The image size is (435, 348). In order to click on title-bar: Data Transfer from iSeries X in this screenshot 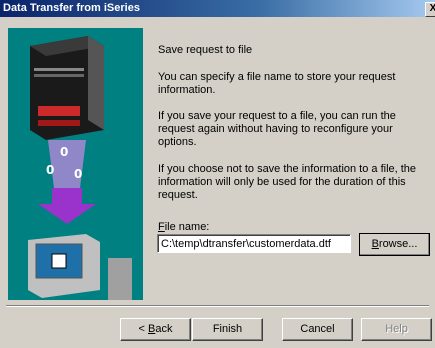, I will do `click(217, 8)`.